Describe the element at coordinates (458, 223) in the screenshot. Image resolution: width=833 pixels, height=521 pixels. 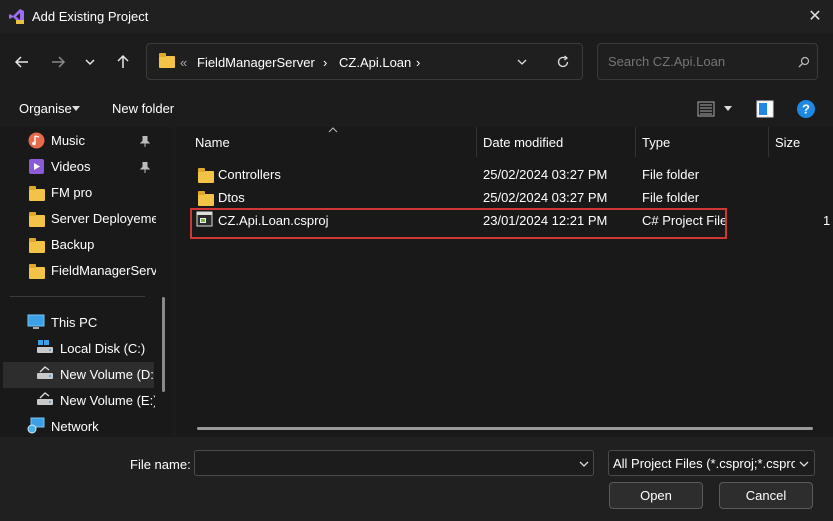
I see `highlight-annotation` at that location.